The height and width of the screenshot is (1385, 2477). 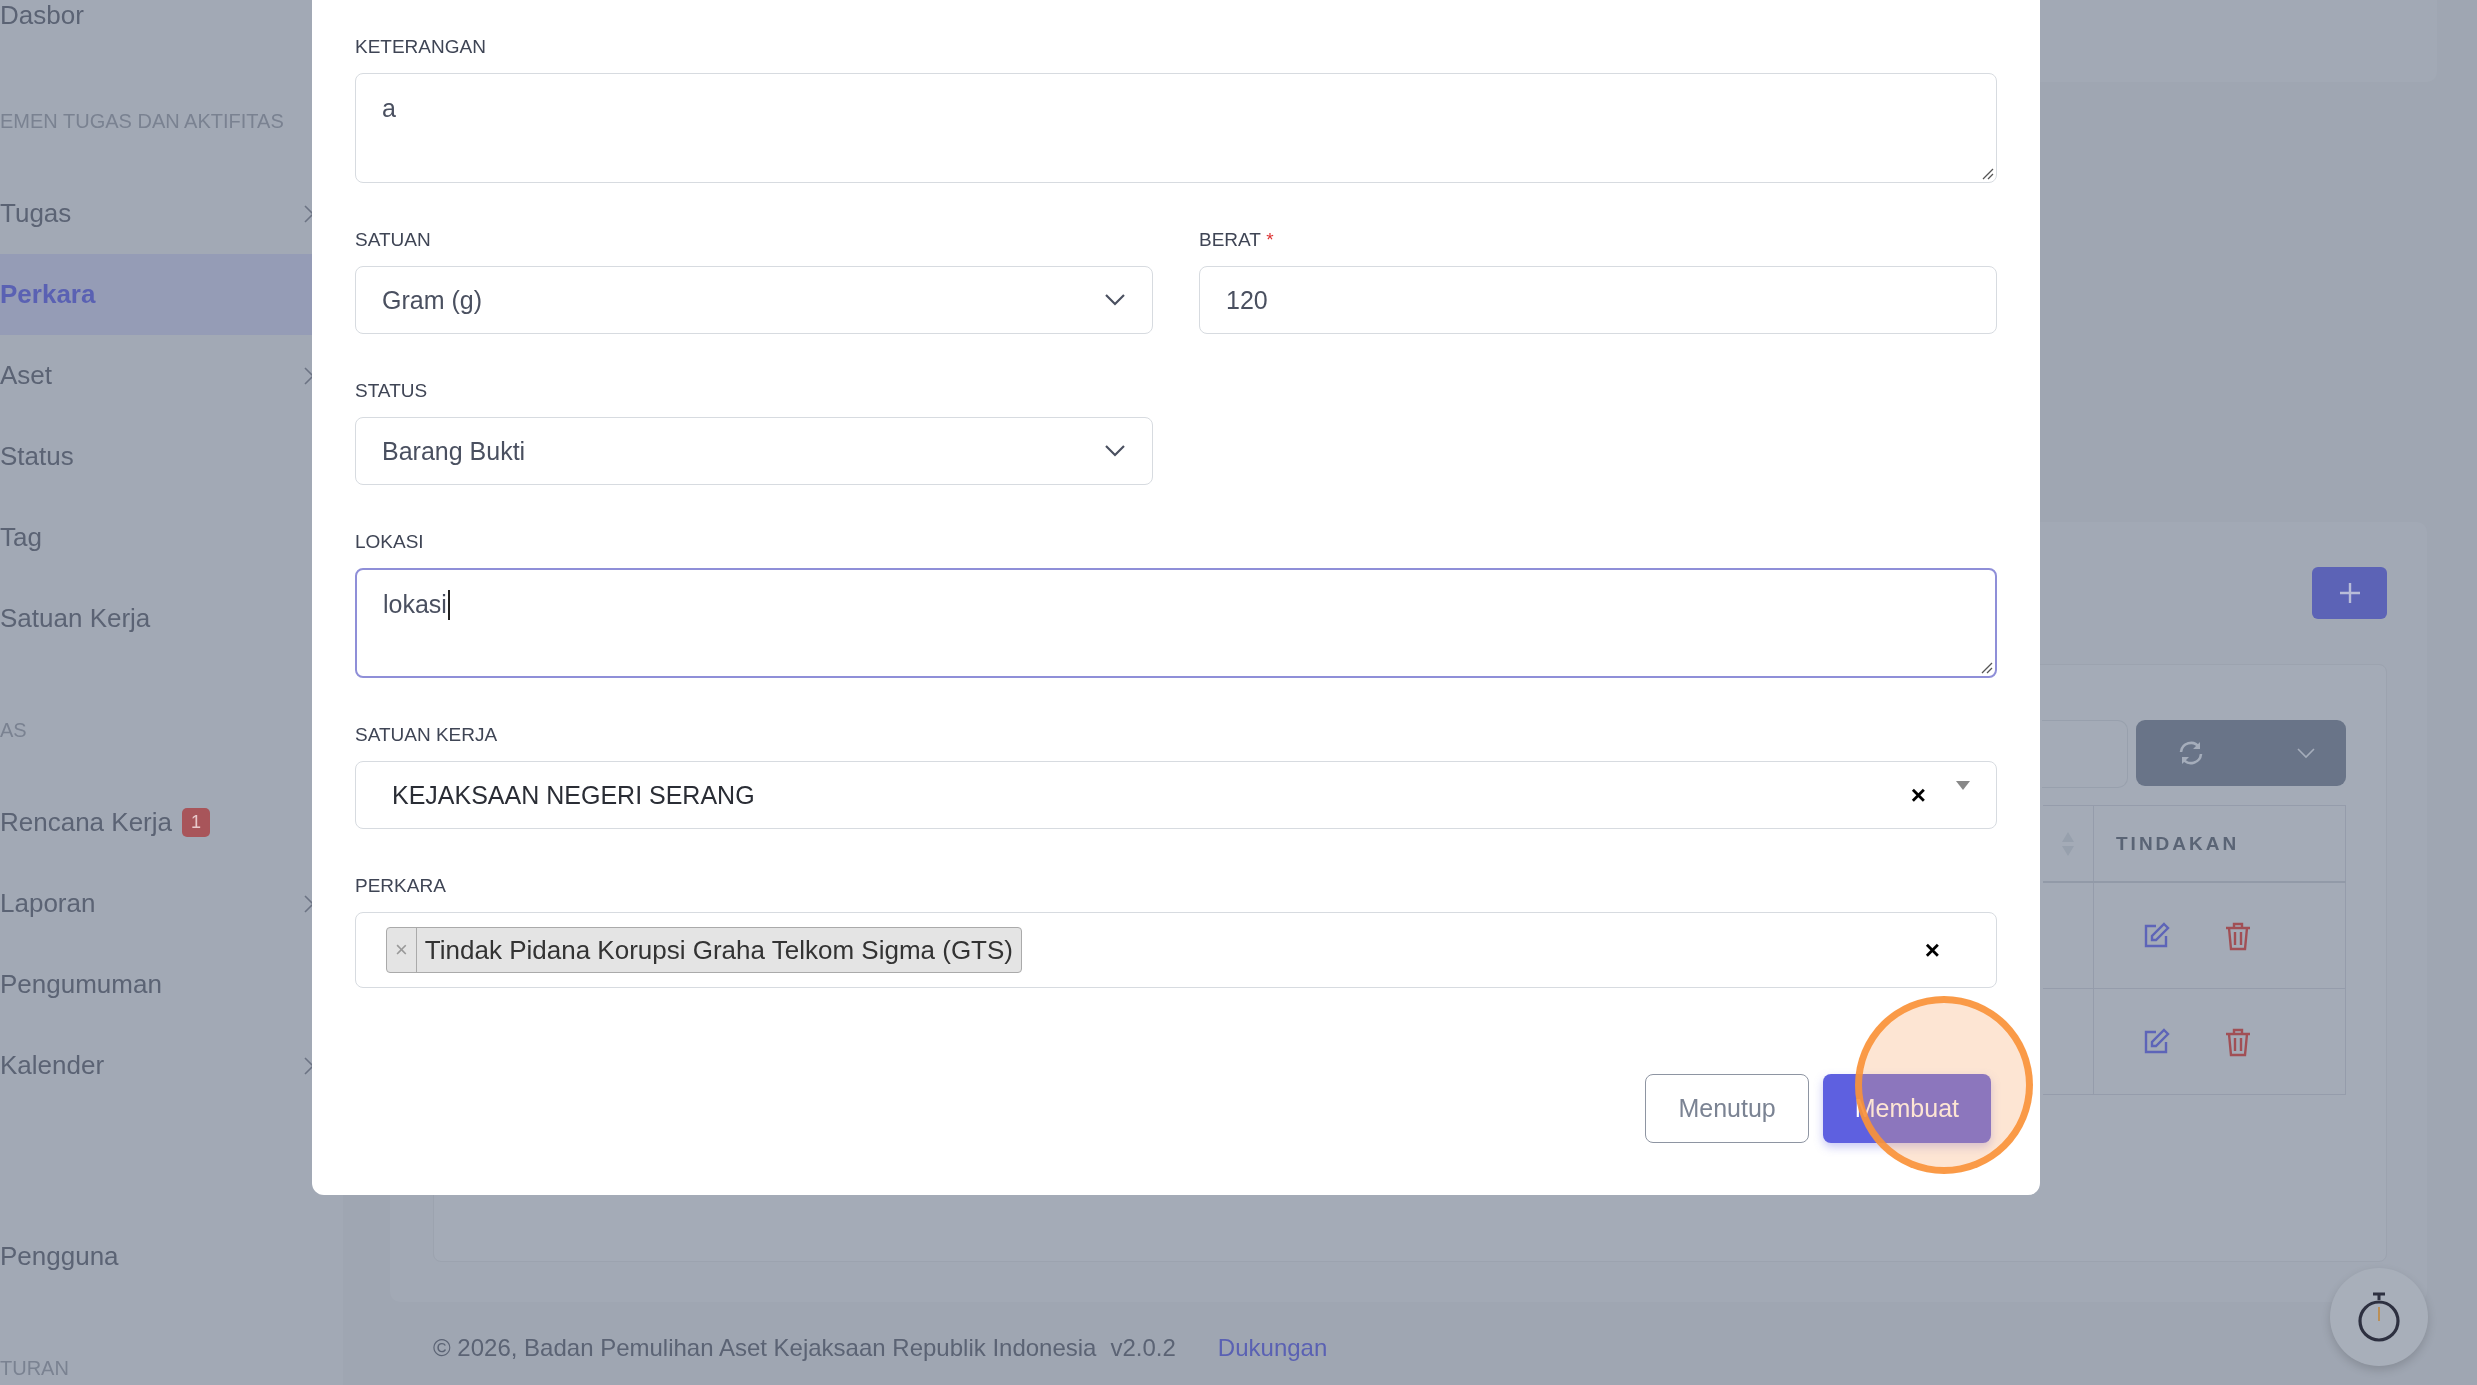 What do you see at coordinates (171, 1065) in the screenshot?
I see `sidebar-item: Kalender` at bounding box center [171, 1065].